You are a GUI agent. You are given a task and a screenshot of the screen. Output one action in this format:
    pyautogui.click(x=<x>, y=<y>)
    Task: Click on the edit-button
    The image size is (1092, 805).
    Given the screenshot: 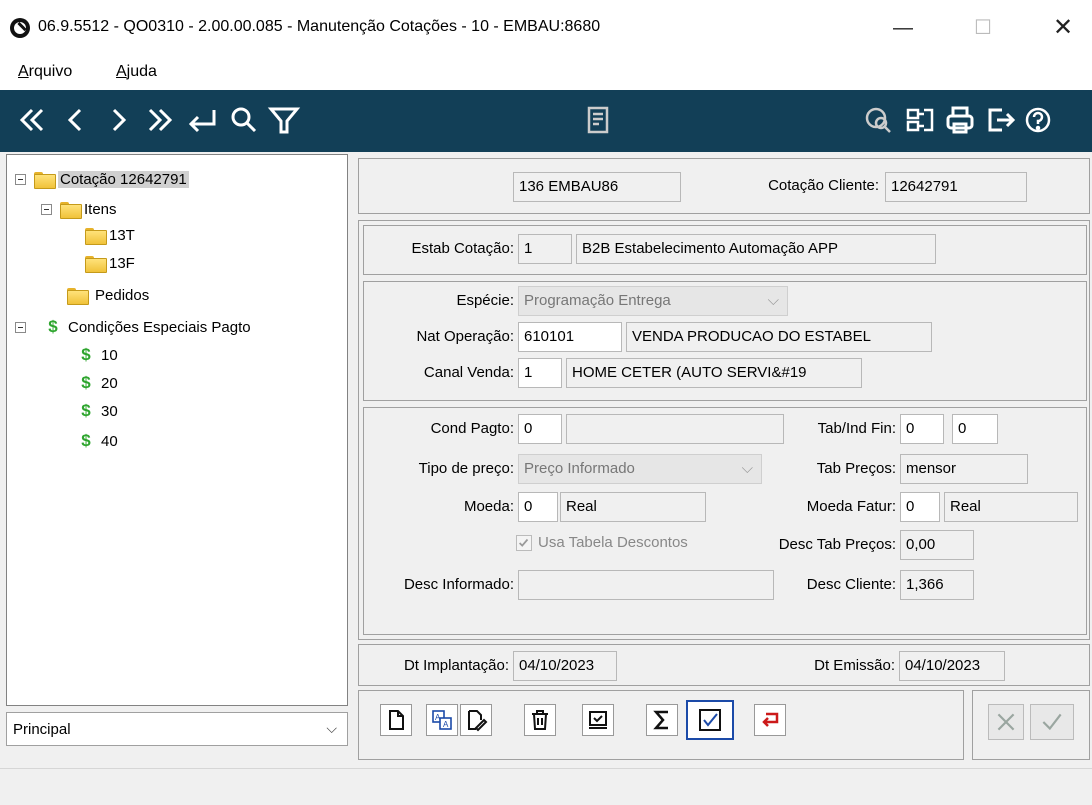 What is the action you would take?
    pyautogui.click(x=476, y=720)
    